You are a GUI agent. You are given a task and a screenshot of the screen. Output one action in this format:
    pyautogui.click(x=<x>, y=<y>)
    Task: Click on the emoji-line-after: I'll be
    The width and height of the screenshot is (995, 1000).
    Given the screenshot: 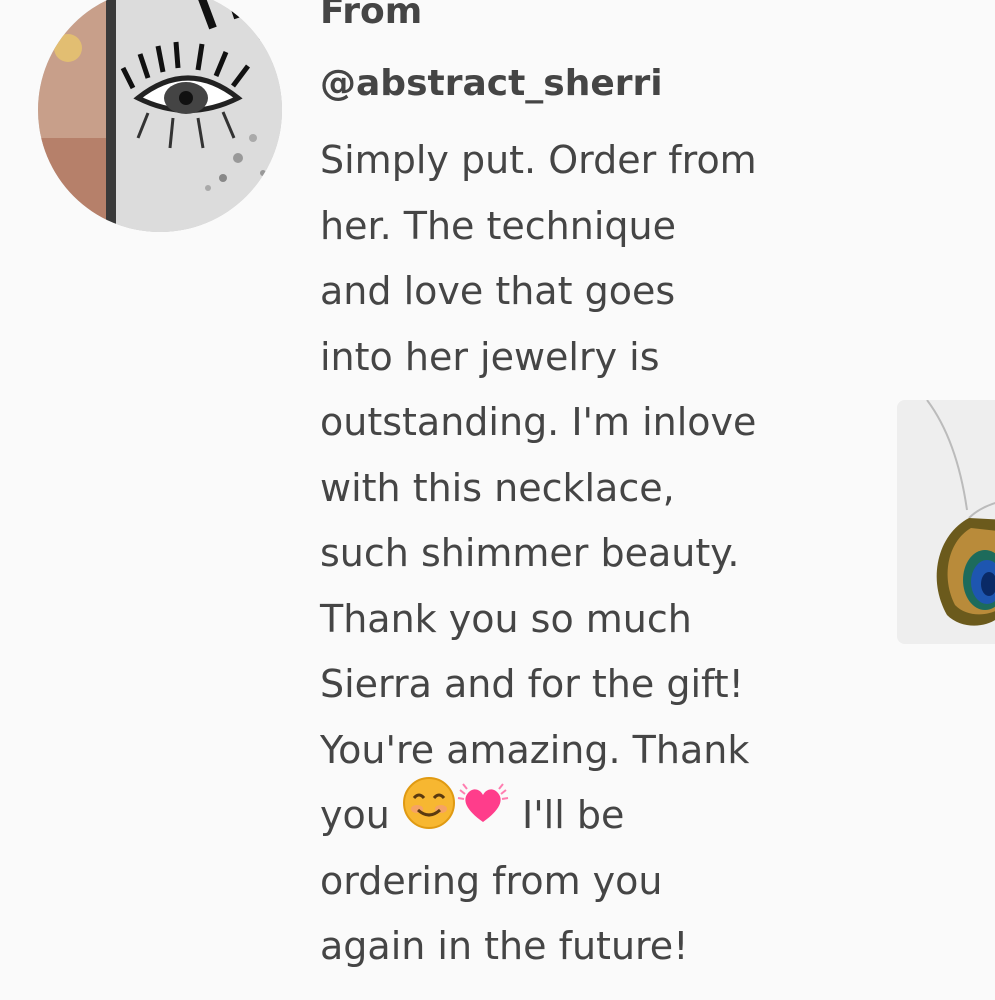 What is the action you would take?
    pyautogui.click(x=567, y=815)
    